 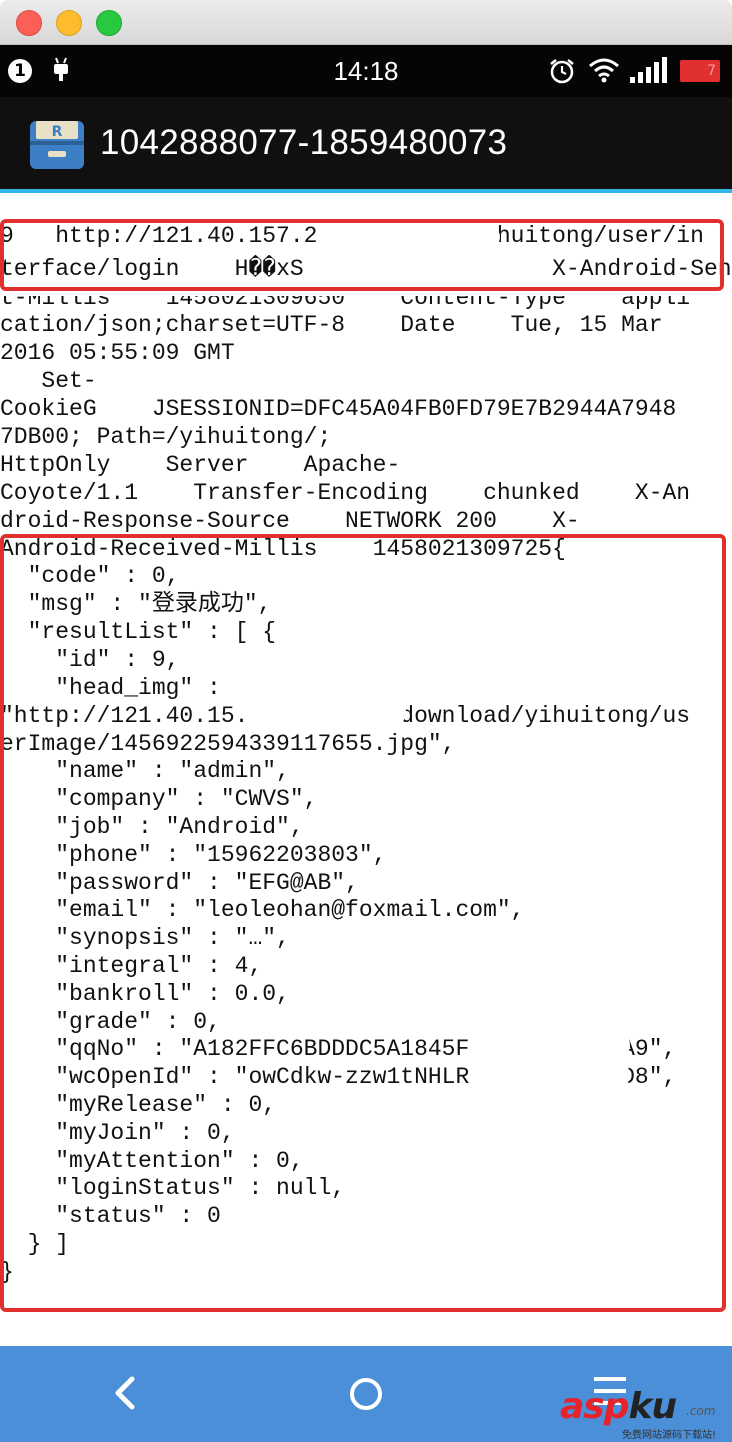 I want to click on site-watermark: aspku .com 免费网站源码下载站!, so click(x=646, y=1414).